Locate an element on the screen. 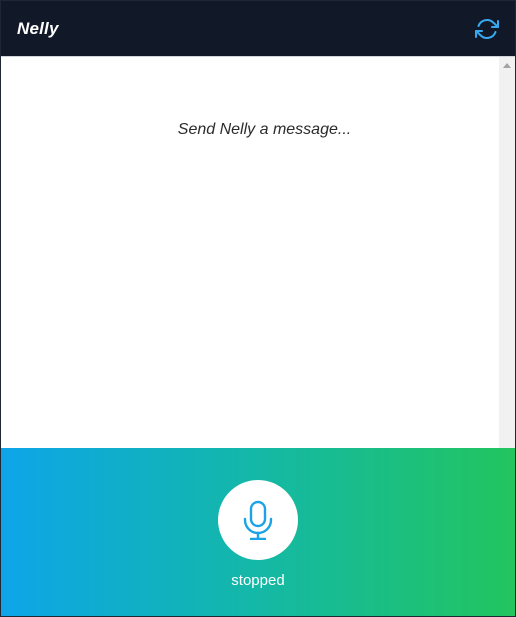  microphone-button is located at coordinates (258, 520).